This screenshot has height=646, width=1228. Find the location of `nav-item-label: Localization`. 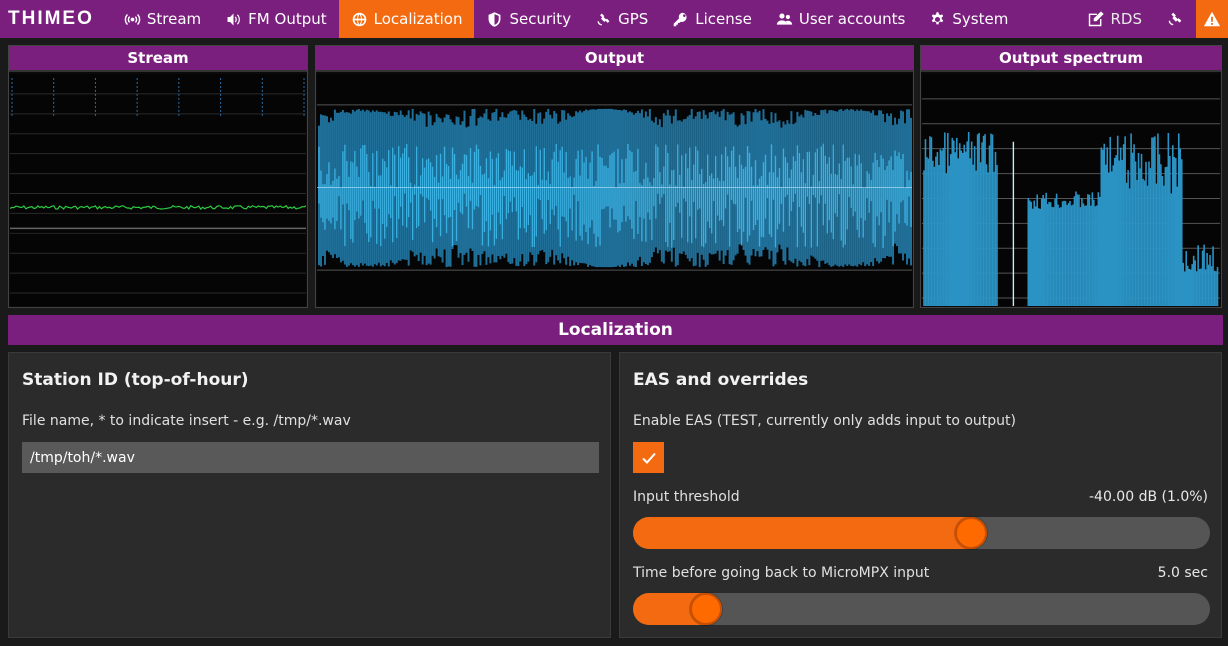

nav-item-label: Localization is located at coordinates (418, 19).